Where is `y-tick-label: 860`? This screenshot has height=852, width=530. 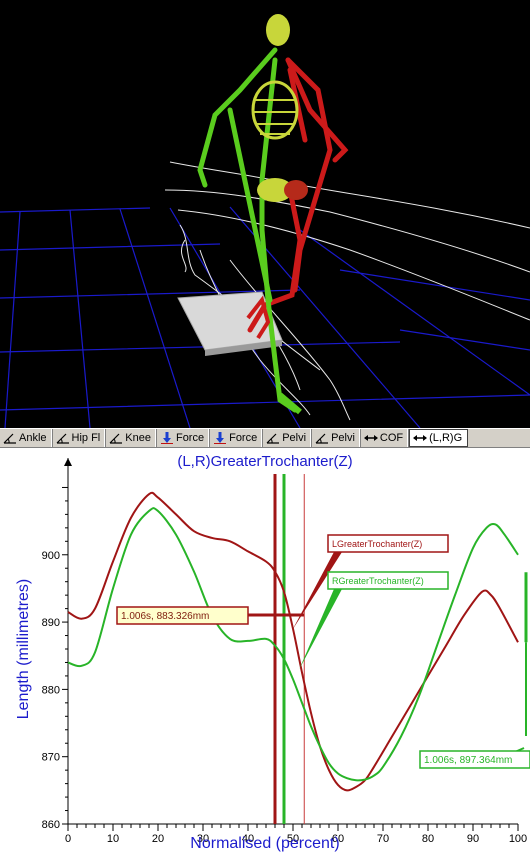
y-tick-label: 860 is located at coordinates (51, 825).